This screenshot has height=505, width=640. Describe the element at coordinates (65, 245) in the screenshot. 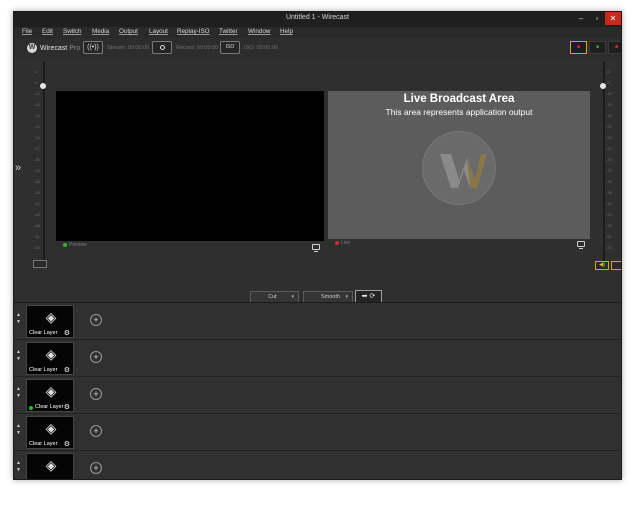

I see `preview-status-dot` at that location.